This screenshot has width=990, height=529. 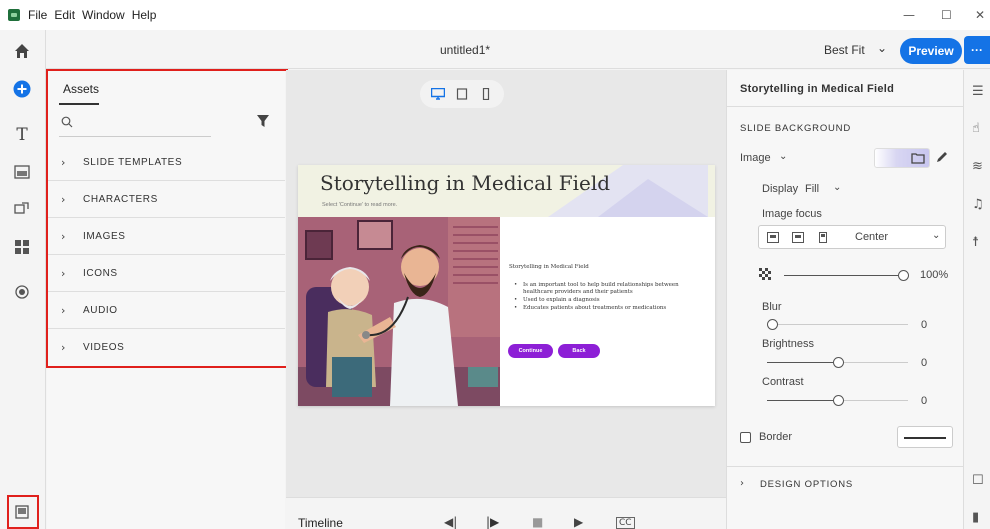 I want to click on animation-icon: ≋, so click(x=980, y=167).